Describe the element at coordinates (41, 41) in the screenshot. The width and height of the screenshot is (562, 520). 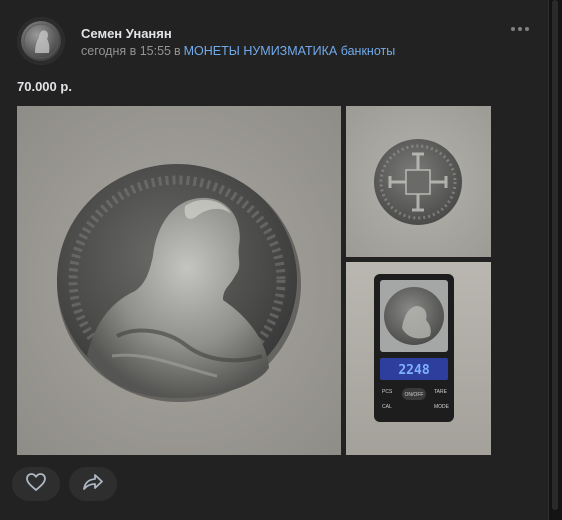
I see `author-avatar` at that location.